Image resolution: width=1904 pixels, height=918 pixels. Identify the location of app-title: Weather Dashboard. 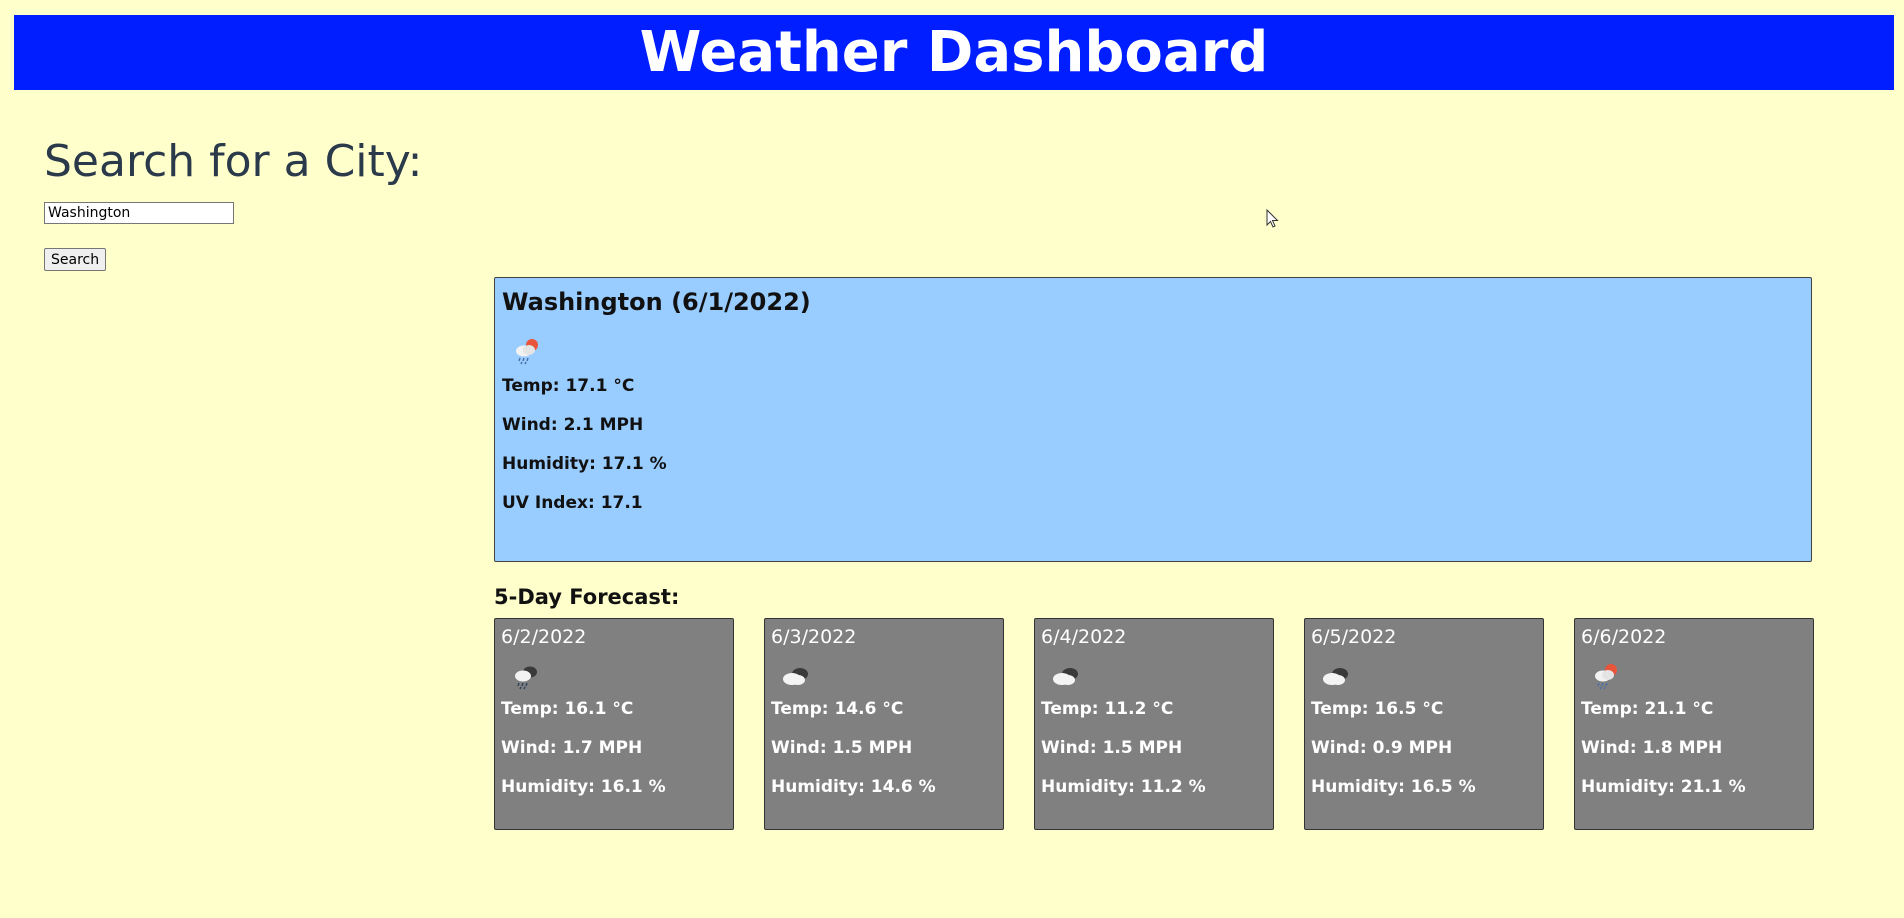
(954, 52).